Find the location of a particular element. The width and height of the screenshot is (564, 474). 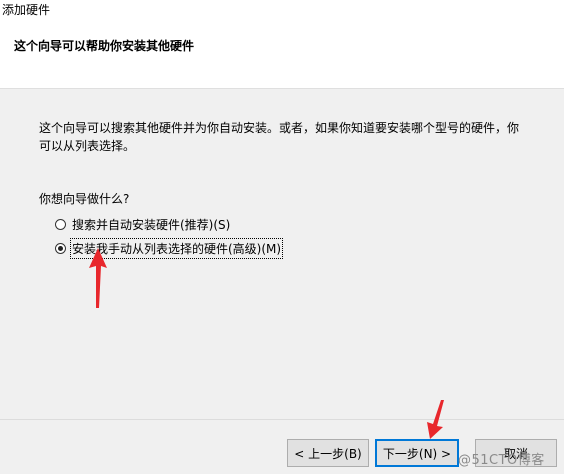

option-auto-search: 搜索并自动安装硬件(推荐)(S) is located at coordinates (143, 224).